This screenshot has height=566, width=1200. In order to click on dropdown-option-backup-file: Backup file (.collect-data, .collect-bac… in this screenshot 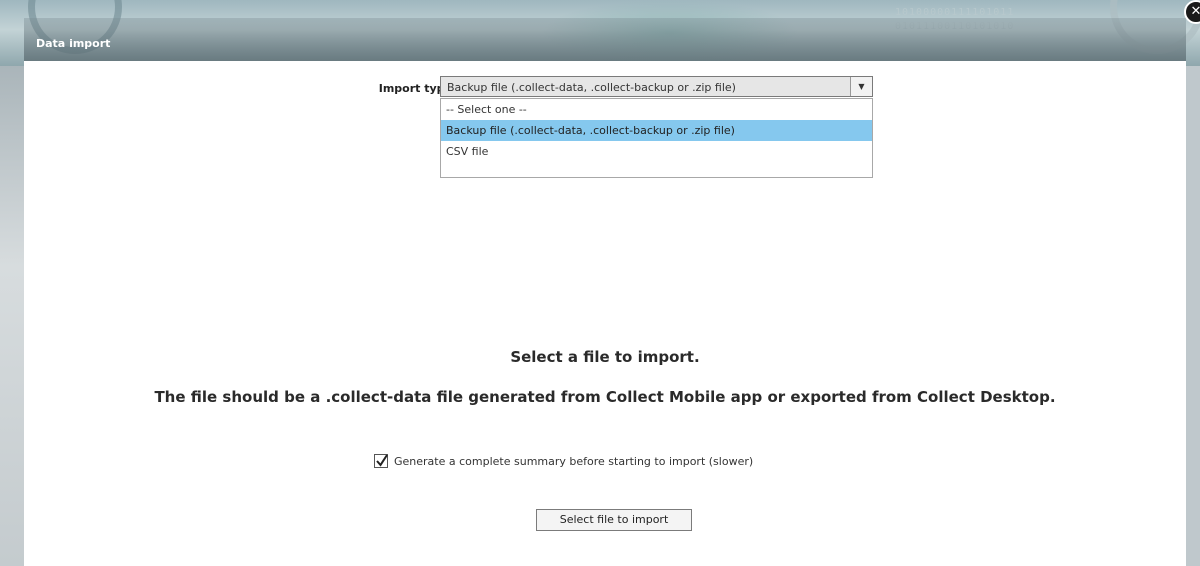, I will do `click(656, 130)`.